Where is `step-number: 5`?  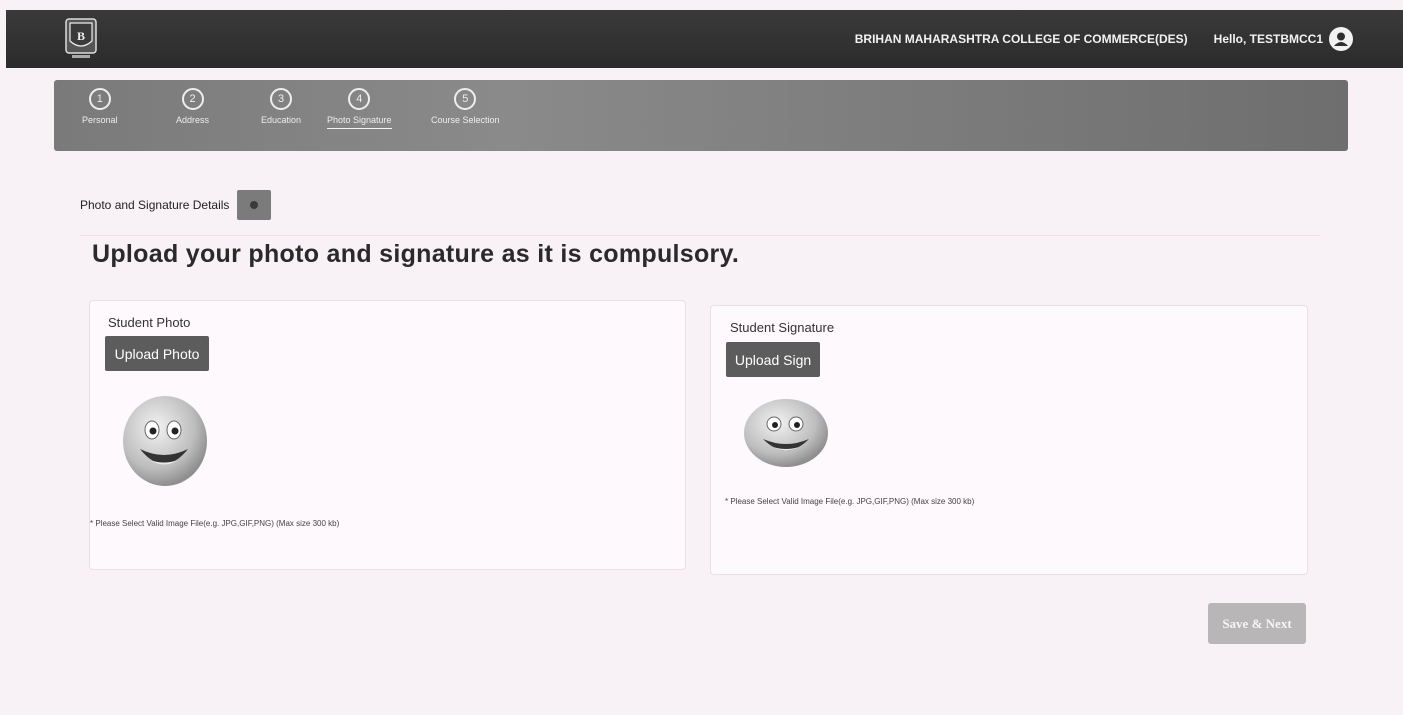
step-number: 5 is located at coordinates (465, 99).